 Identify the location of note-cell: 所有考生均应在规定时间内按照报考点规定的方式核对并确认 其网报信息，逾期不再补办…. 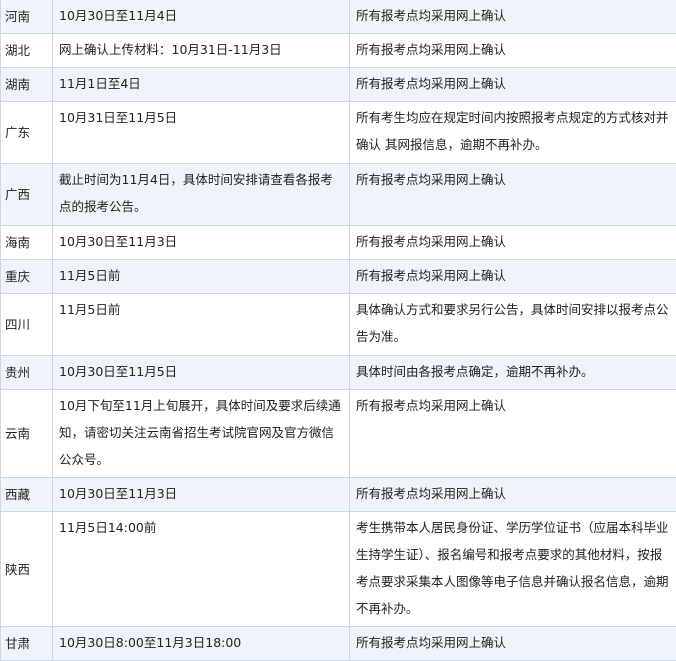
(513, 133).